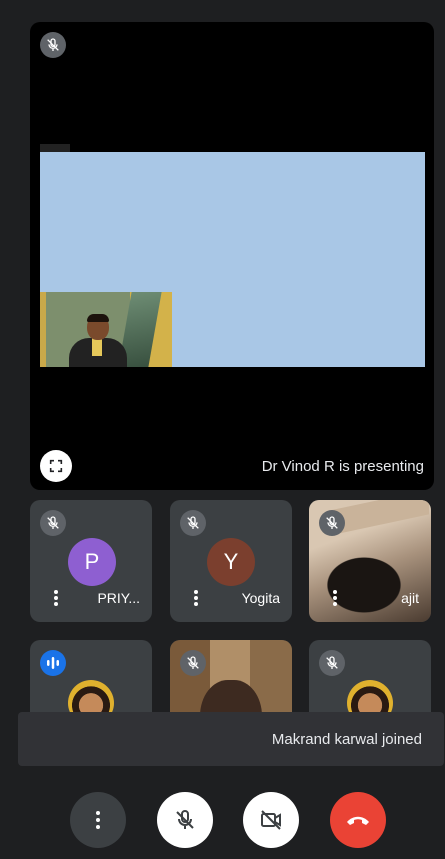  What do you see at coordinates (260, 598) in the screenshot?
I see `participant-name: Yogita` at bounding box center [260, 598].